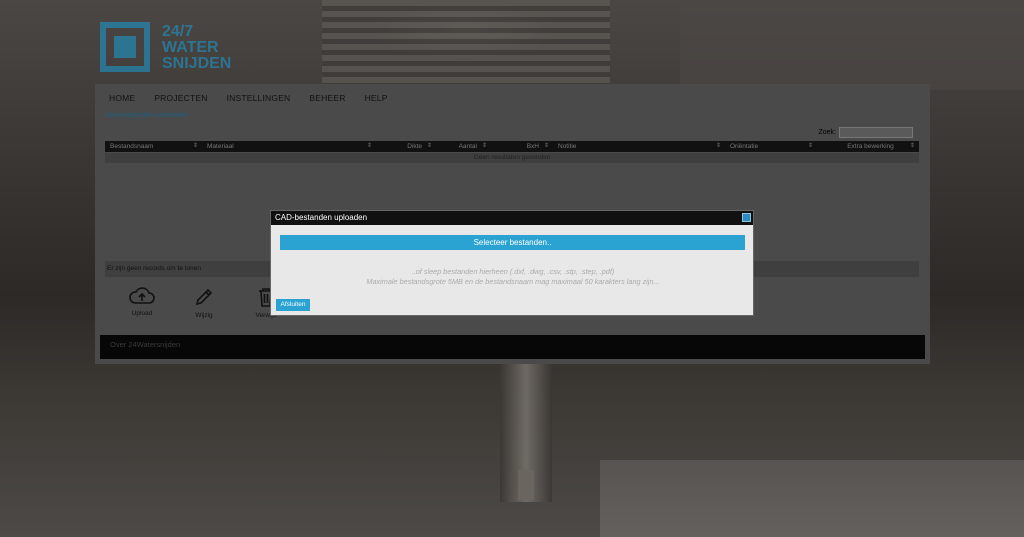 This screenshot has height=537, width=1024. Describe the element at coordinates (376, 98) in the screenshot. I see `nav-help: HELP` at that location.